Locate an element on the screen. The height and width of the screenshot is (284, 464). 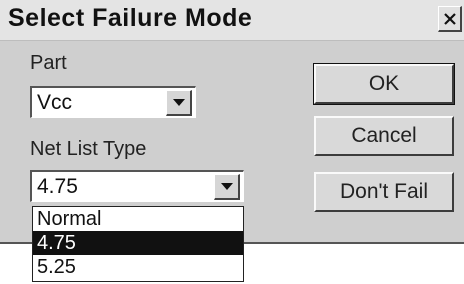
net-list-type-dropdown-button is located at coordinates (227, 187).